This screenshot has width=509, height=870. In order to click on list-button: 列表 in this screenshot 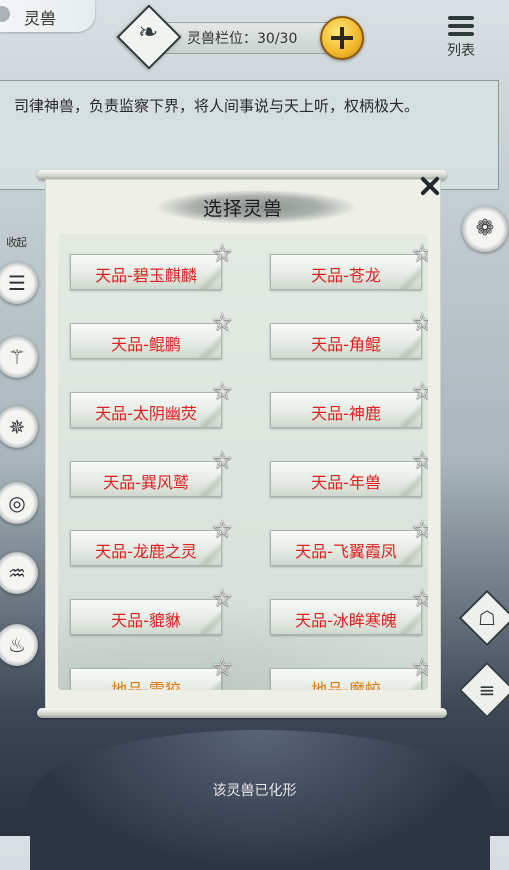, I will do `click(462, 37)`.